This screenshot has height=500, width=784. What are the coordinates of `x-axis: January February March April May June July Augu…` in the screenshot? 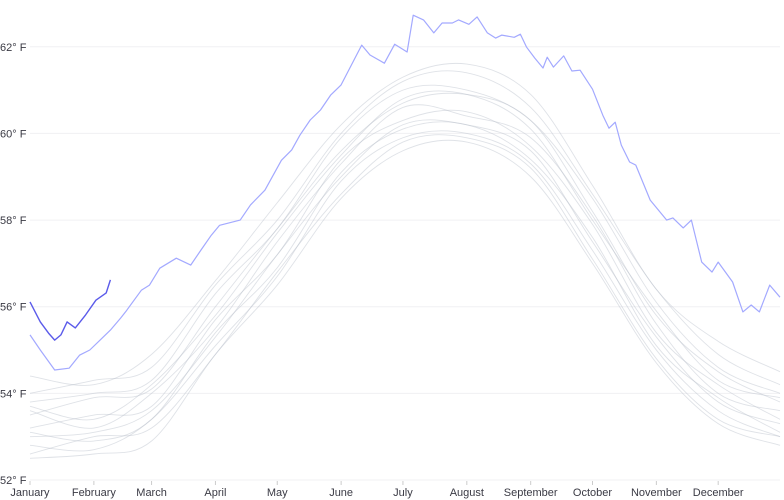 It's located at (377, 490).